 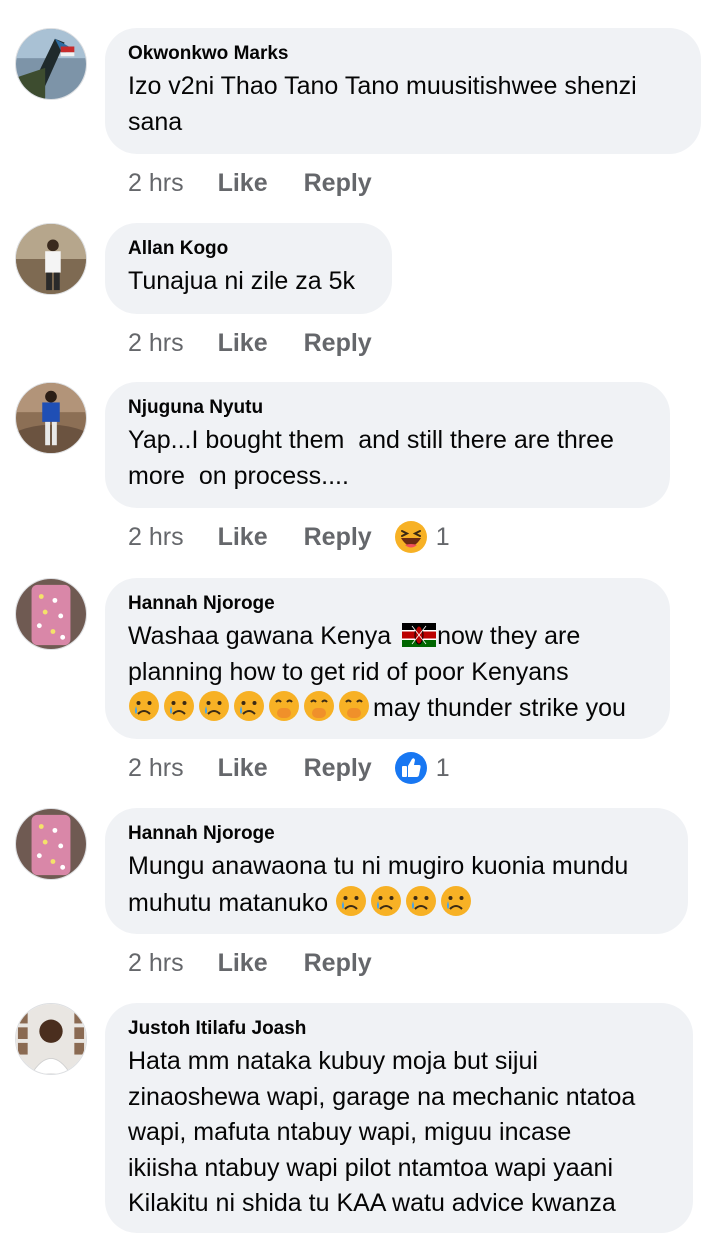 I want to click on thumbs-up-like-icon, so click(x=411, y=768).